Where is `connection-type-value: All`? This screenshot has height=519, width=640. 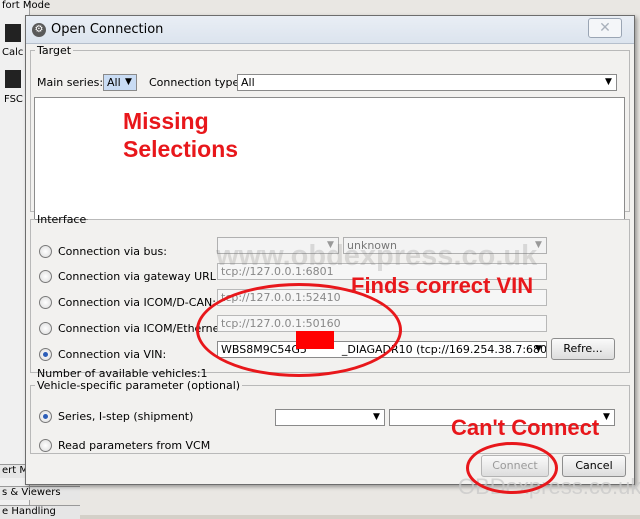 connection-type-value: All is located at coordinates (248, 82).